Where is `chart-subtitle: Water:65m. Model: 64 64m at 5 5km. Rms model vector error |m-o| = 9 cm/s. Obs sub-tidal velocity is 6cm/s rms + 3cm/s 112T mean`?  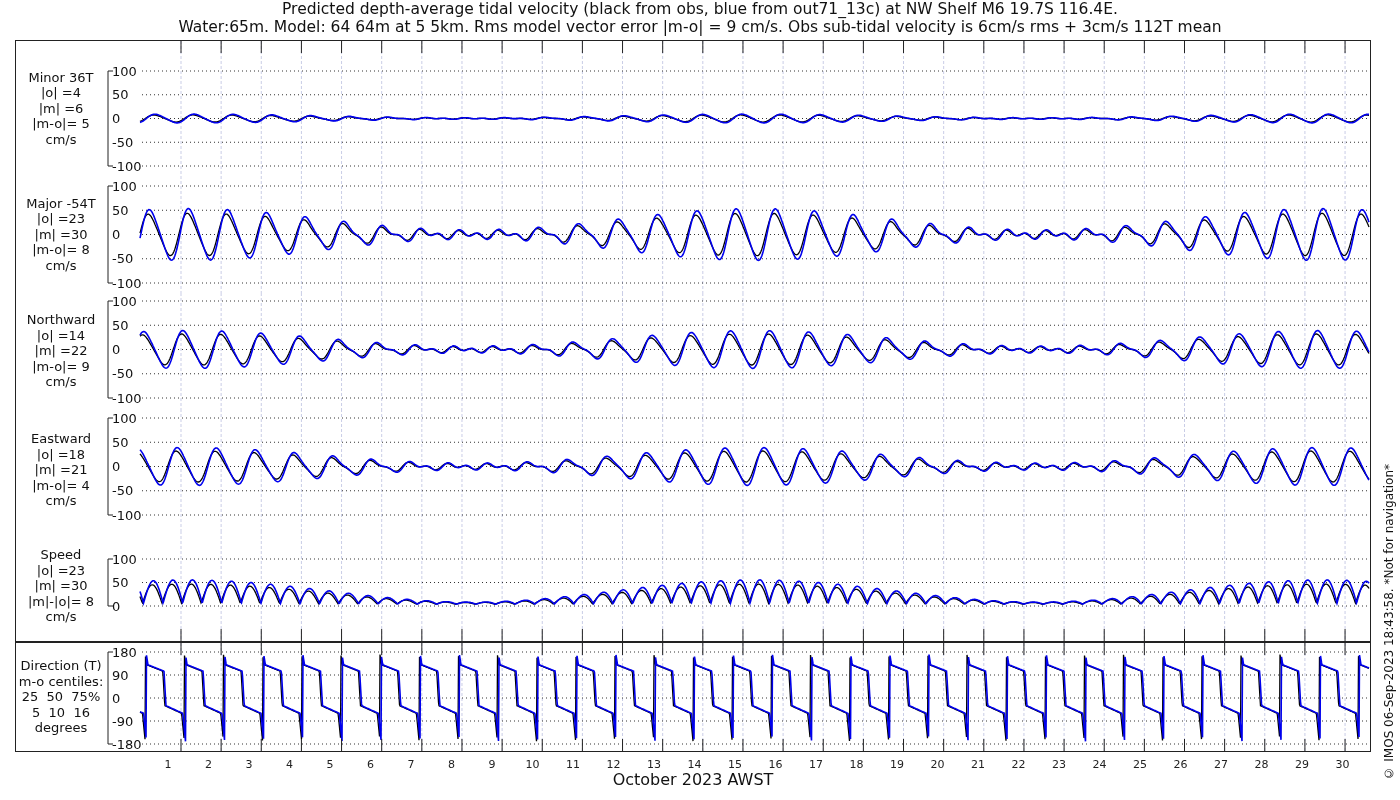
chart-subtitle: Water:65m. Model: 64 64m at 5 5km. Rms model vector error |m-o| = 9 cm/s. Obs sub-tidal velocity is 6cm/s rms + 3cm/s 112T mean is located at coordinates (700, 27).